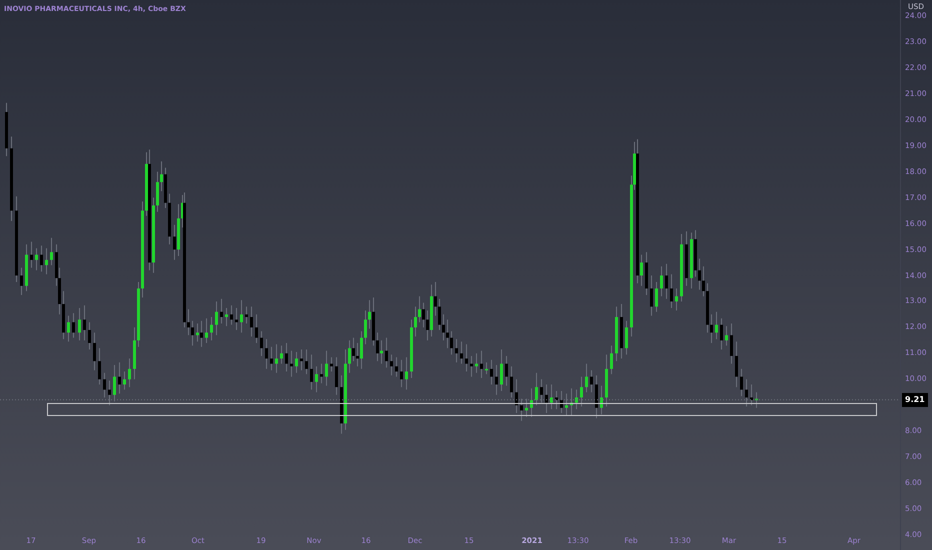 The width and height of the screenshot is (932, 550). I want to click on support-zone-rectangle, so click(462, 409).